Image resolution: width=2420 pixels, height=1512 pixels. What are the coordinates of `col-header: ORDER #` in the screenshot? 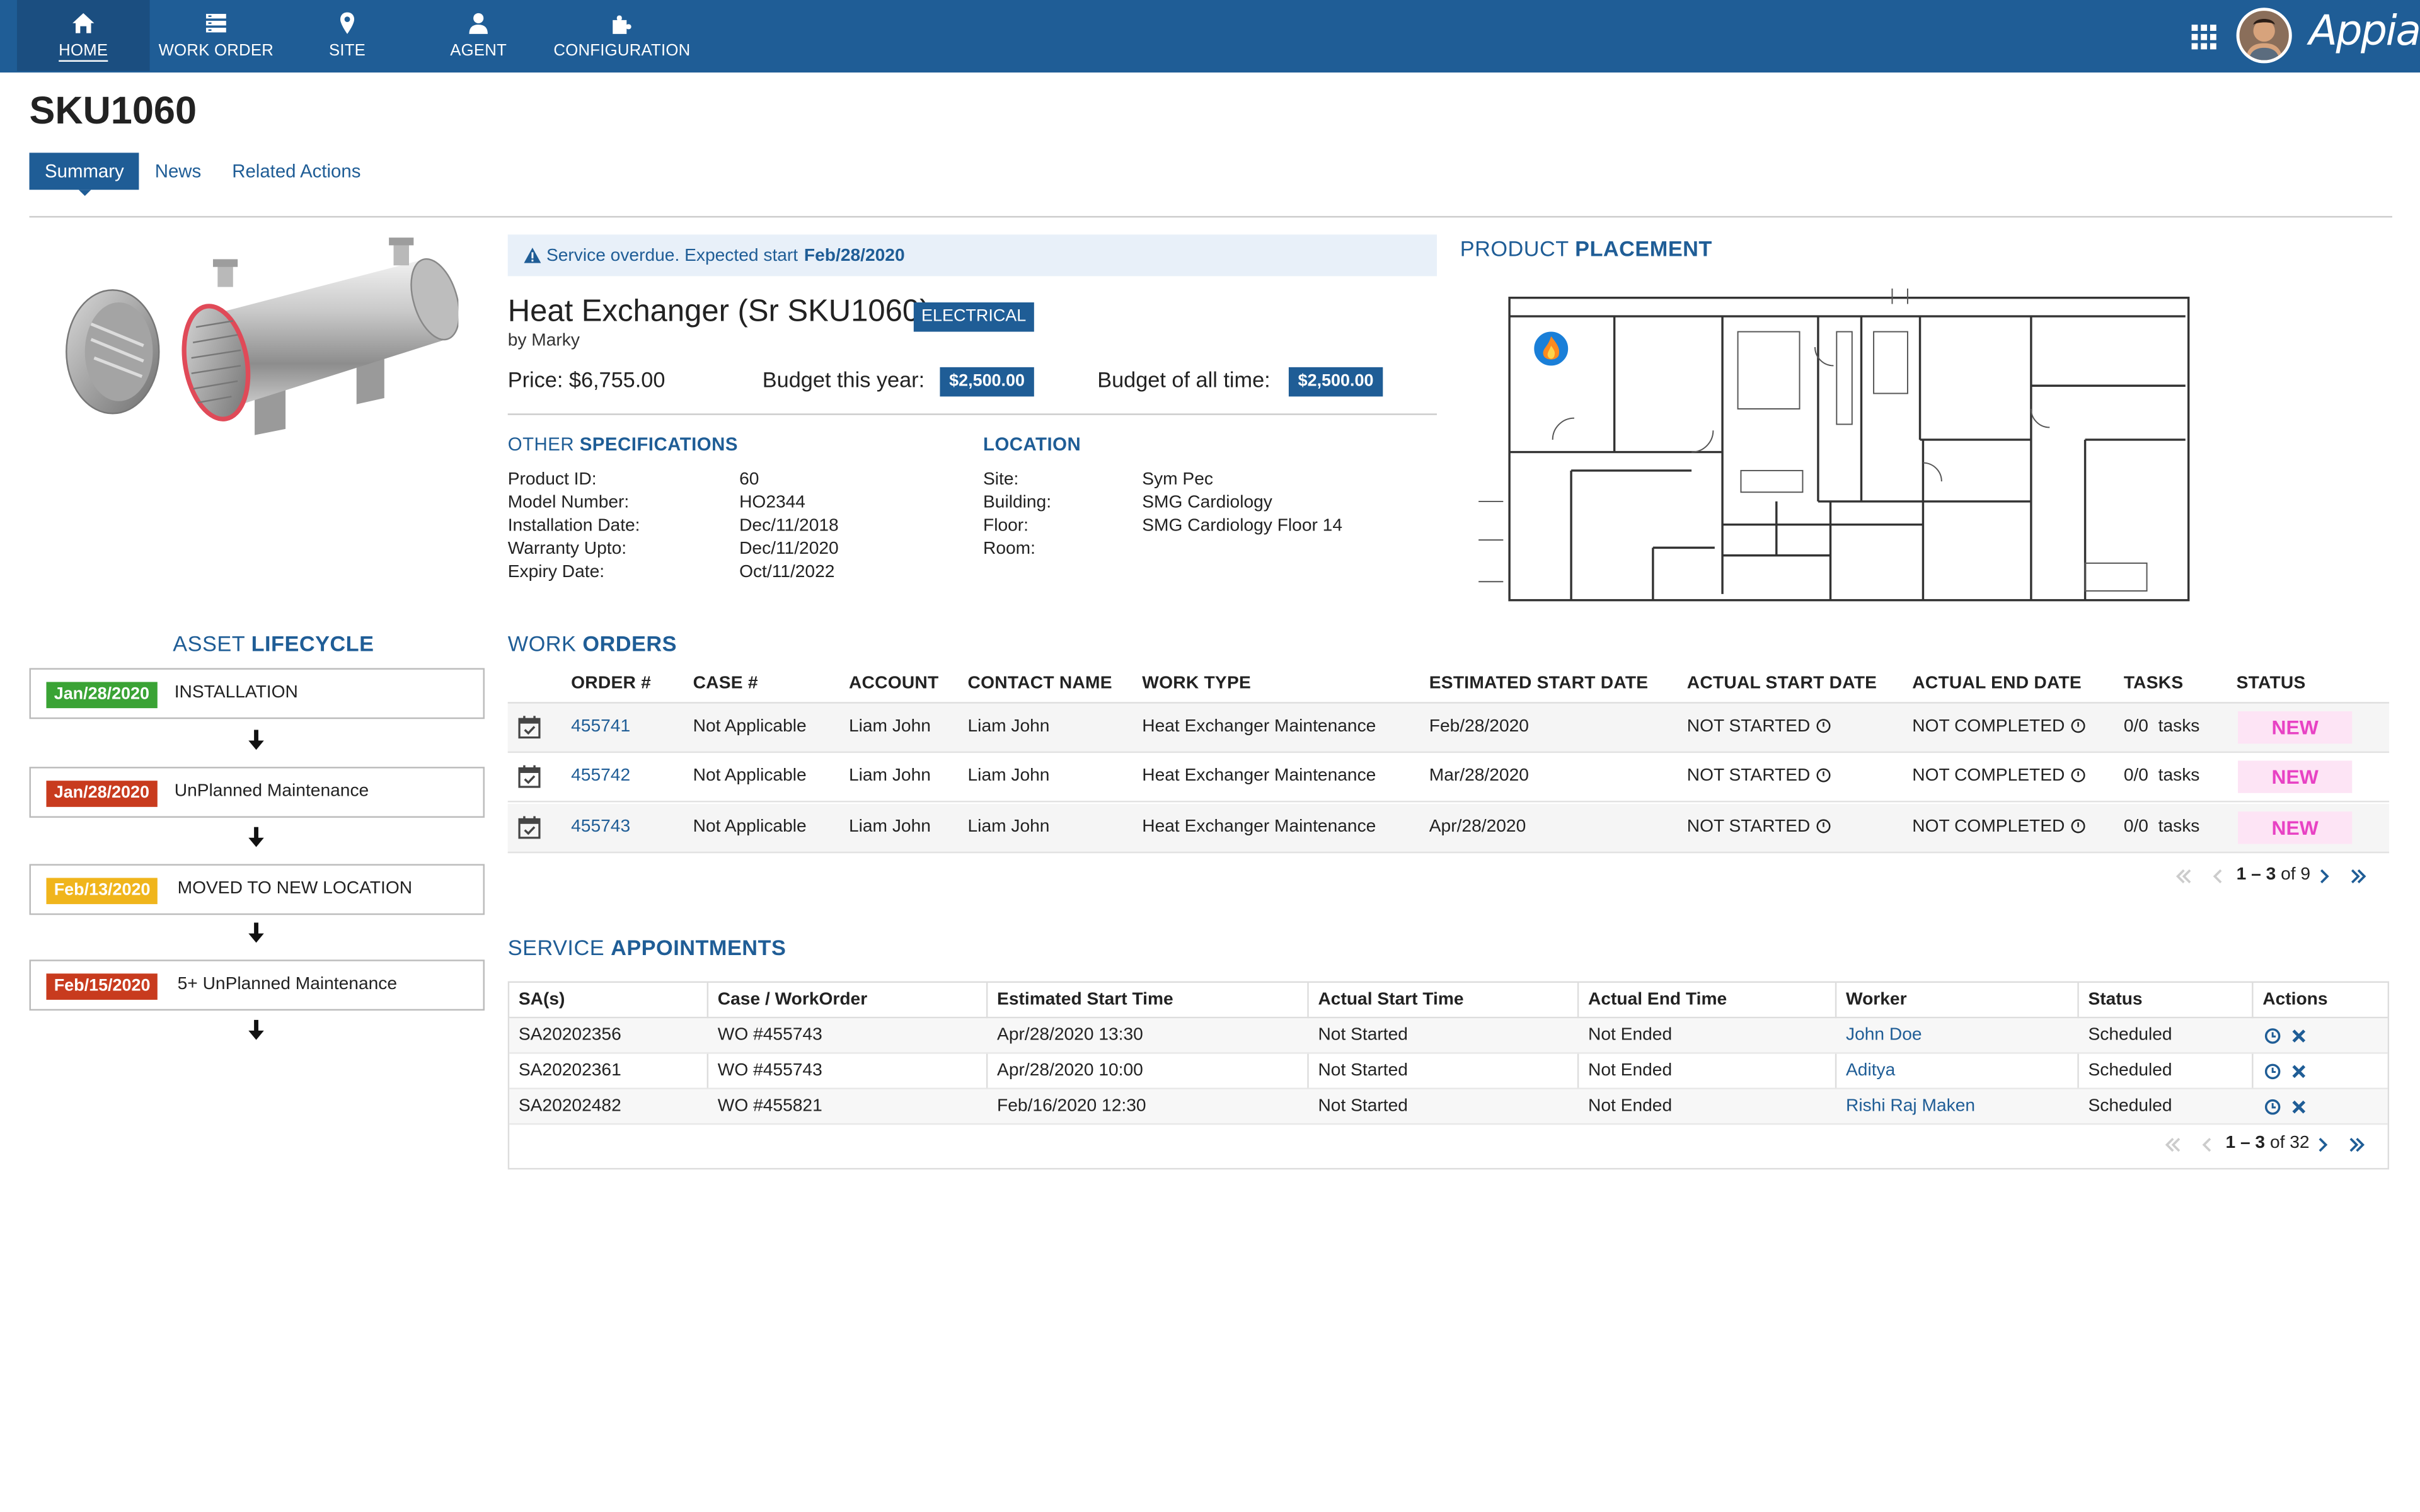 It's located at (611, 683).